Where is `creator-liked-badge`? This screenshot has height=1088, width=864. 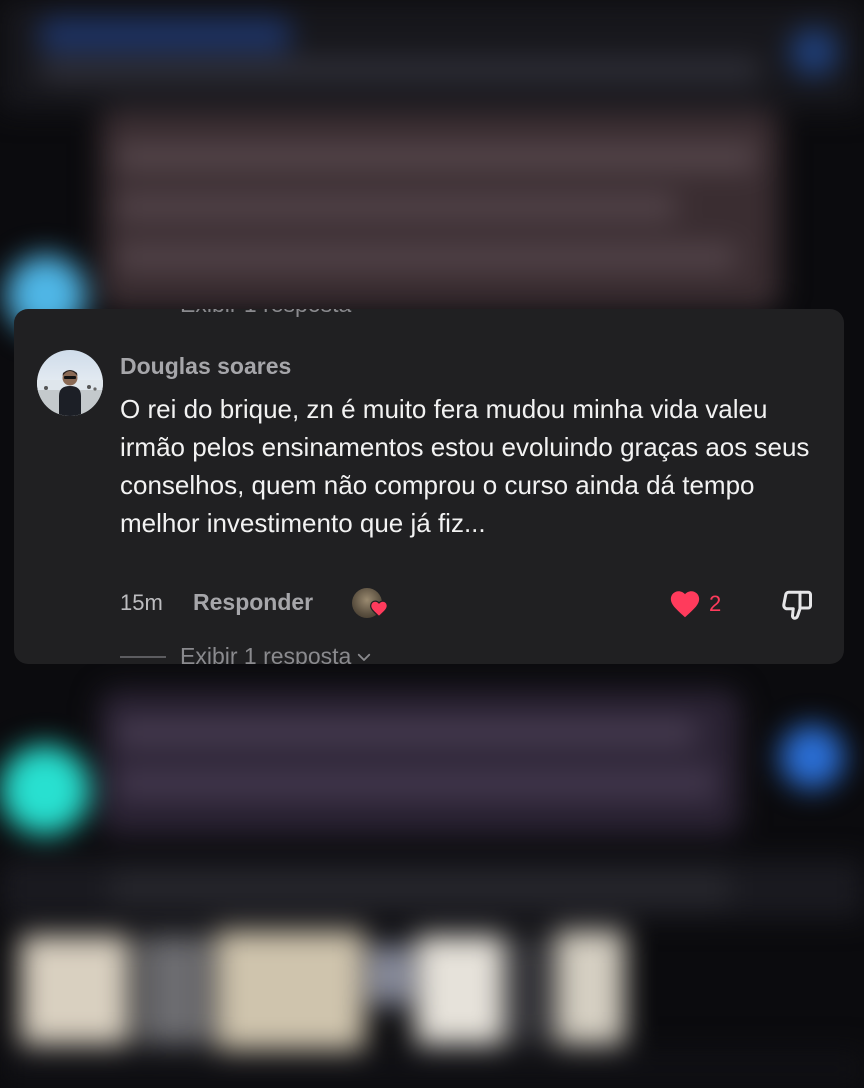 creator-liked-badge is located at coordinates (371, 605).